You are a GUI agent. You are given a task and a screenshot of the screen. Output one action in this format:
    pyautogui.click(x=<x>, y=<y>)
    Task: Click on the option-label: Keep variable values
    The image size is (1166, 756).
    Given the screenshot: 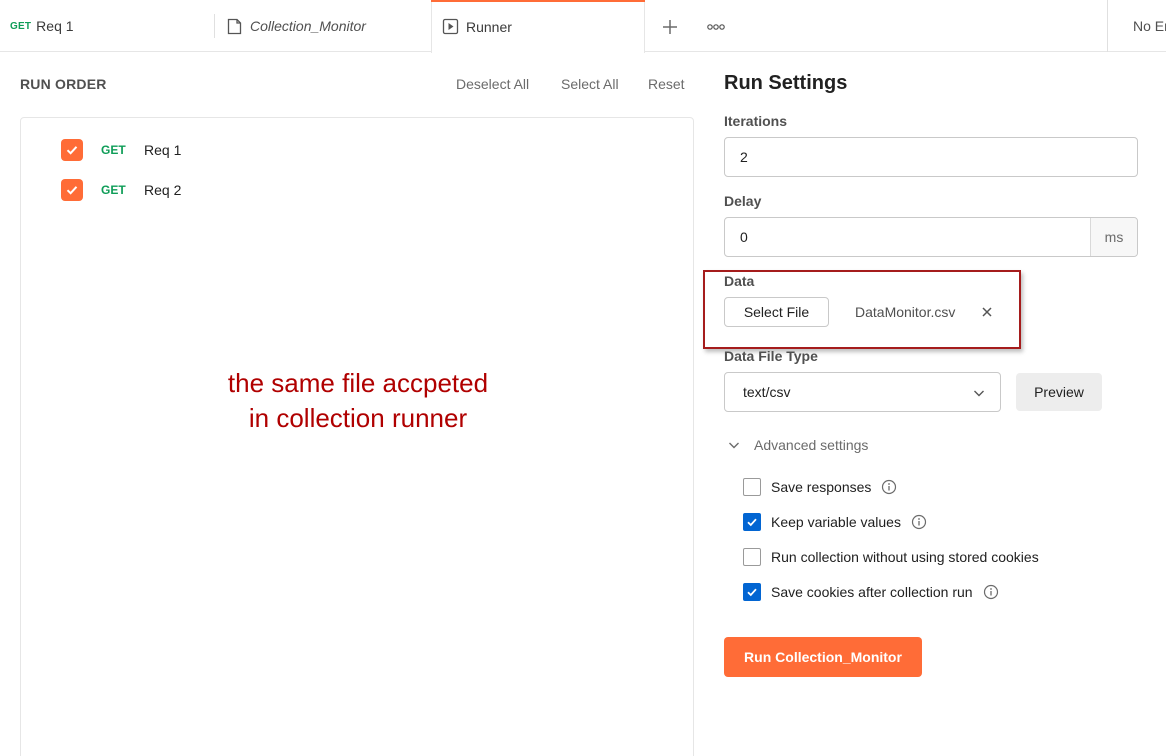 What is the action you would take?
    pyautogui.click(x=836, y=522)
    